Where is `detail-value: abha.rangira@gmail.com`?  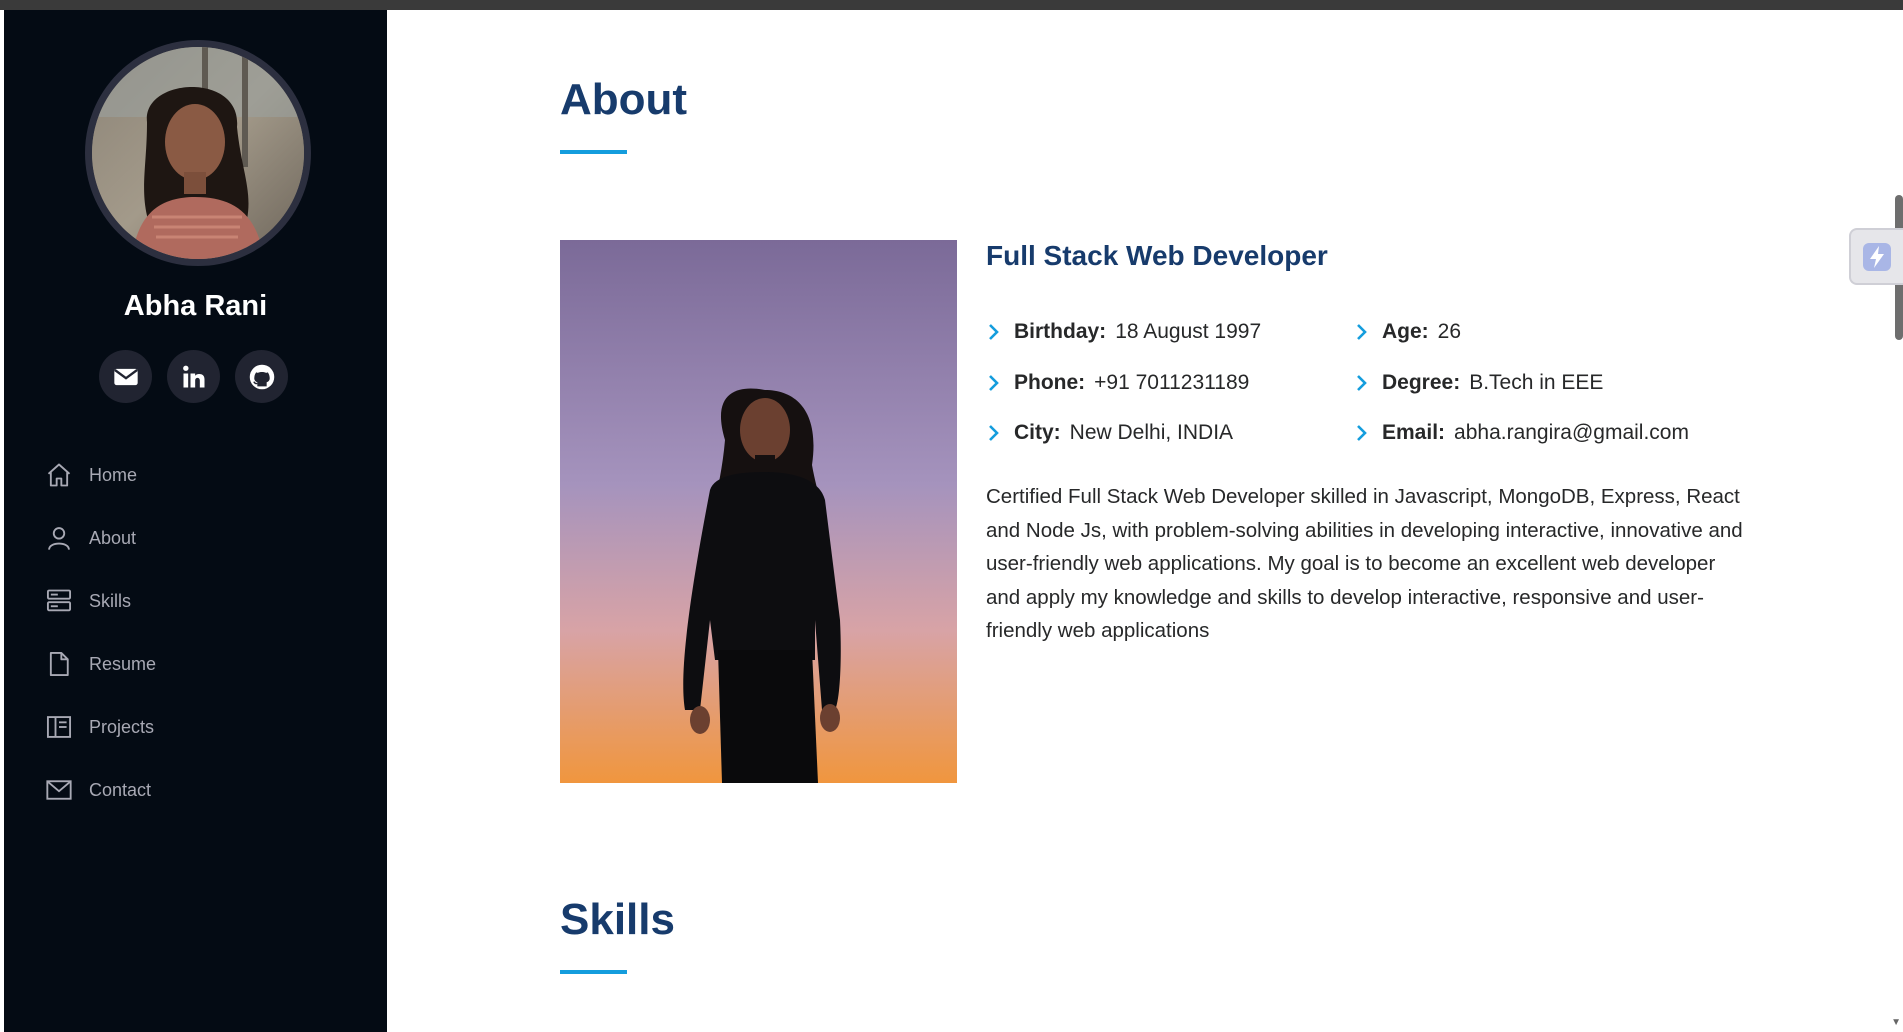 detail-value: abha.rangira@gmail.com is located at coordinates (1571, 432).